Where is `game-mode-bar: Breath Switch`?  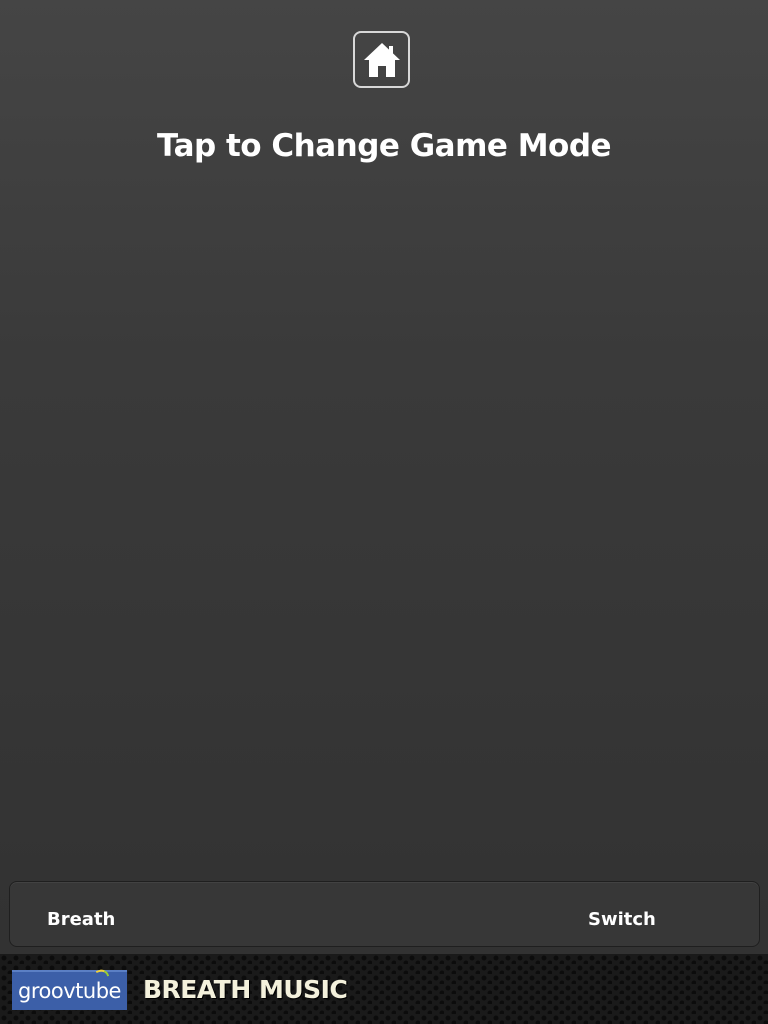
game-mode-bar: Breath Switch is located at coordinates (384, 914).